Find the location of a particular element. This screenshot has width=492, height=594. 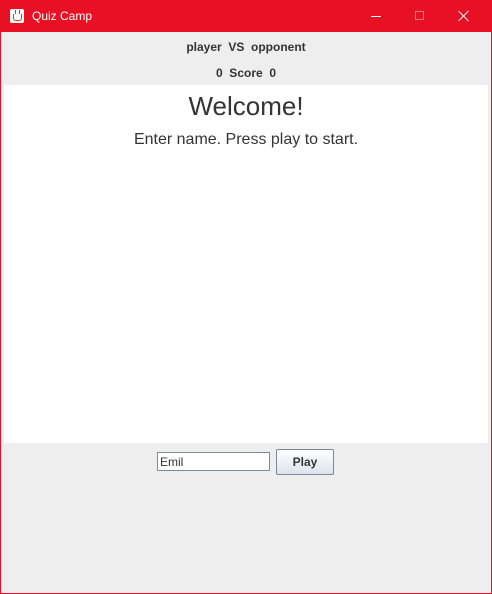

maximize-icon is located at coordinates (419, 15).